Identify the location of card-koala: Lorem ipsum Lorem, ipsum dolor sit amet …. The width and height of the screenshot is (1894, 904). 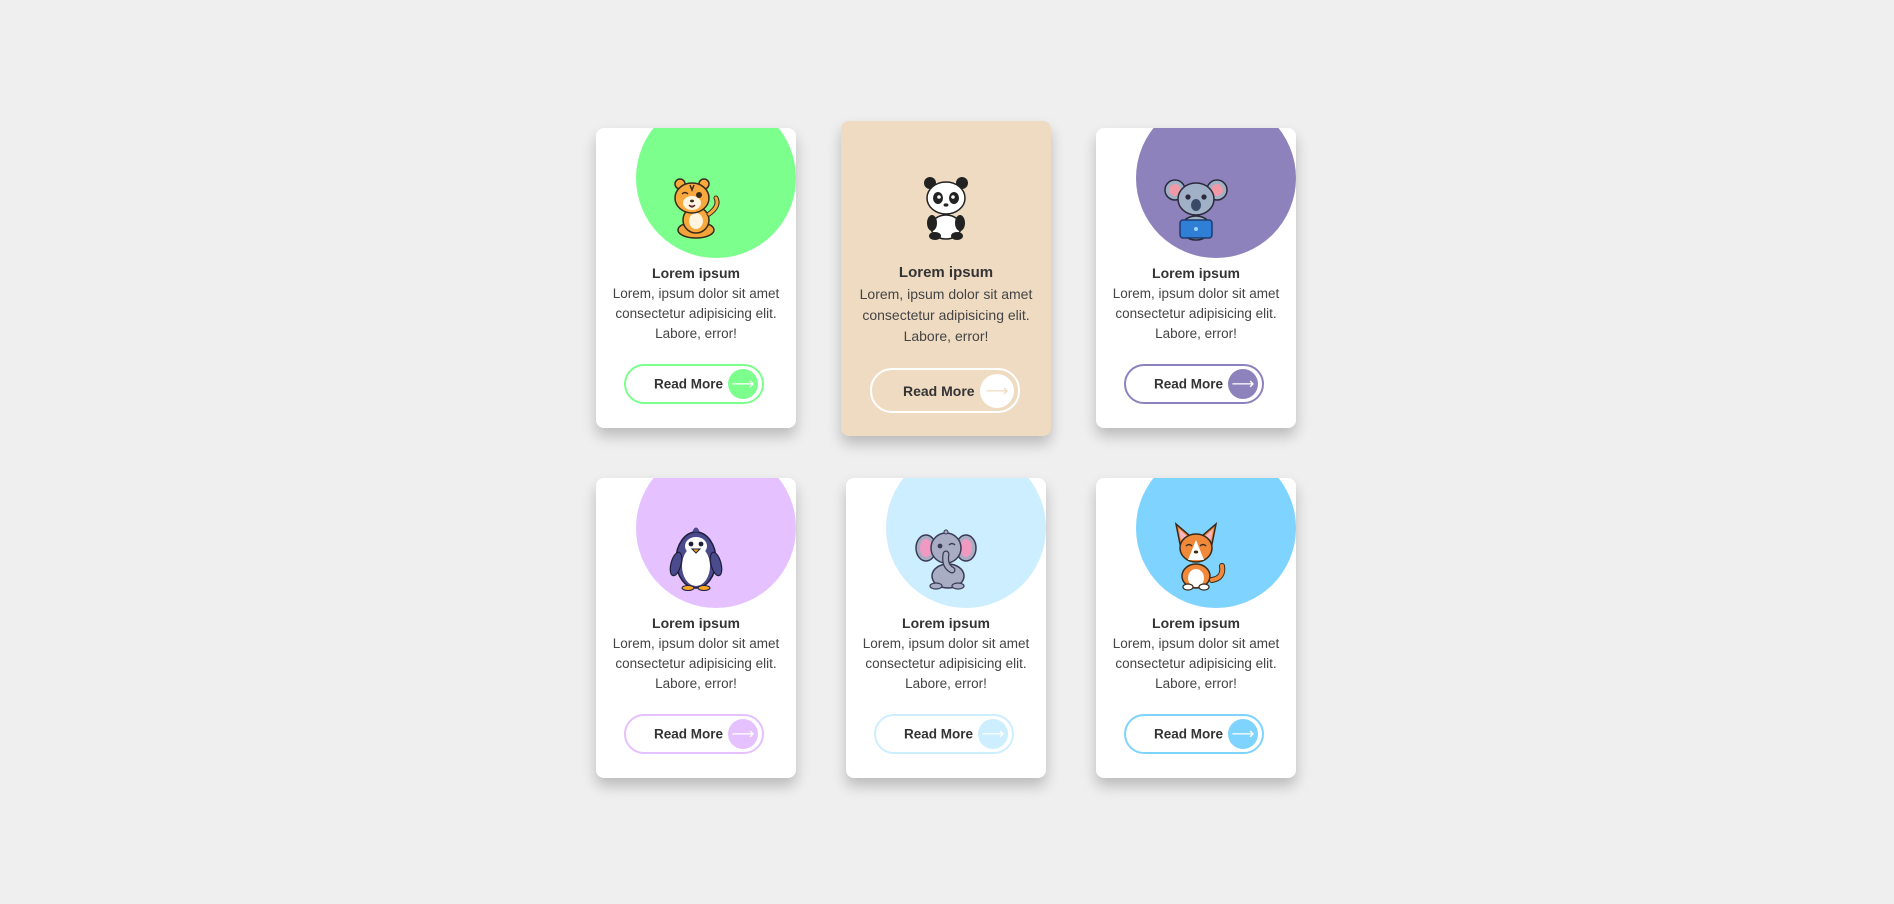
(1196, 278).